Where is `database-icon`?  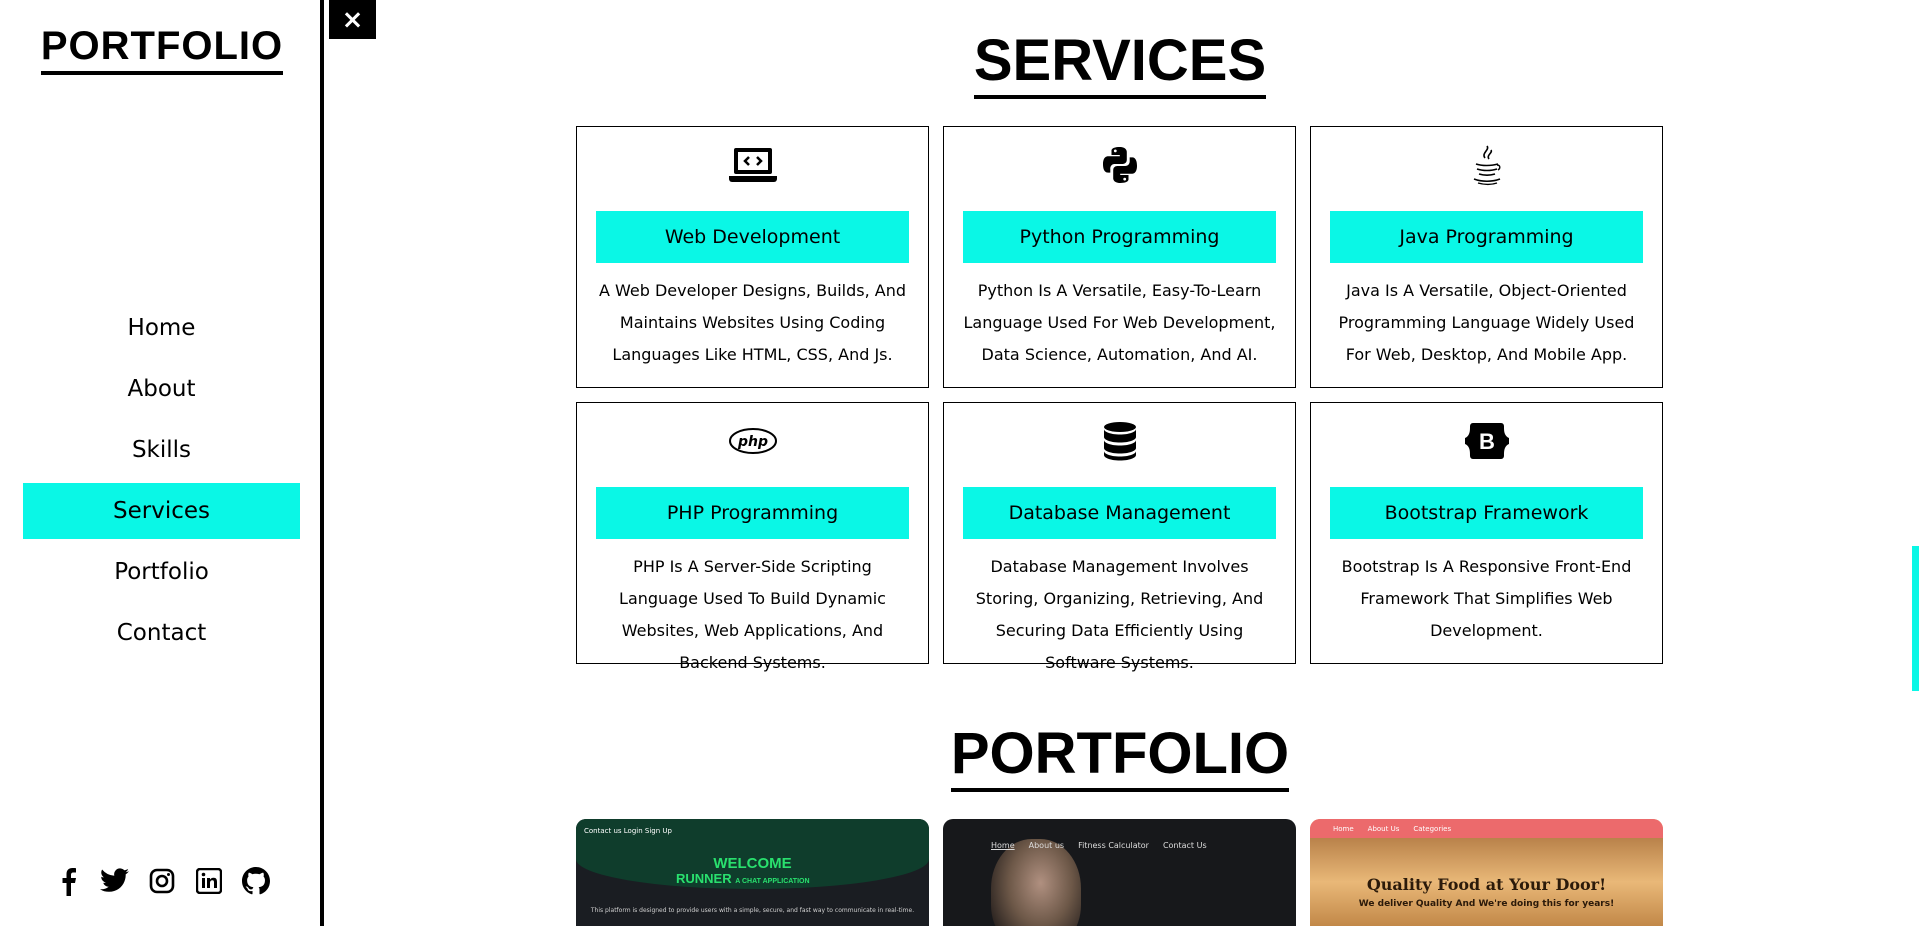
database-icon is located at coordinates (1119, 441).